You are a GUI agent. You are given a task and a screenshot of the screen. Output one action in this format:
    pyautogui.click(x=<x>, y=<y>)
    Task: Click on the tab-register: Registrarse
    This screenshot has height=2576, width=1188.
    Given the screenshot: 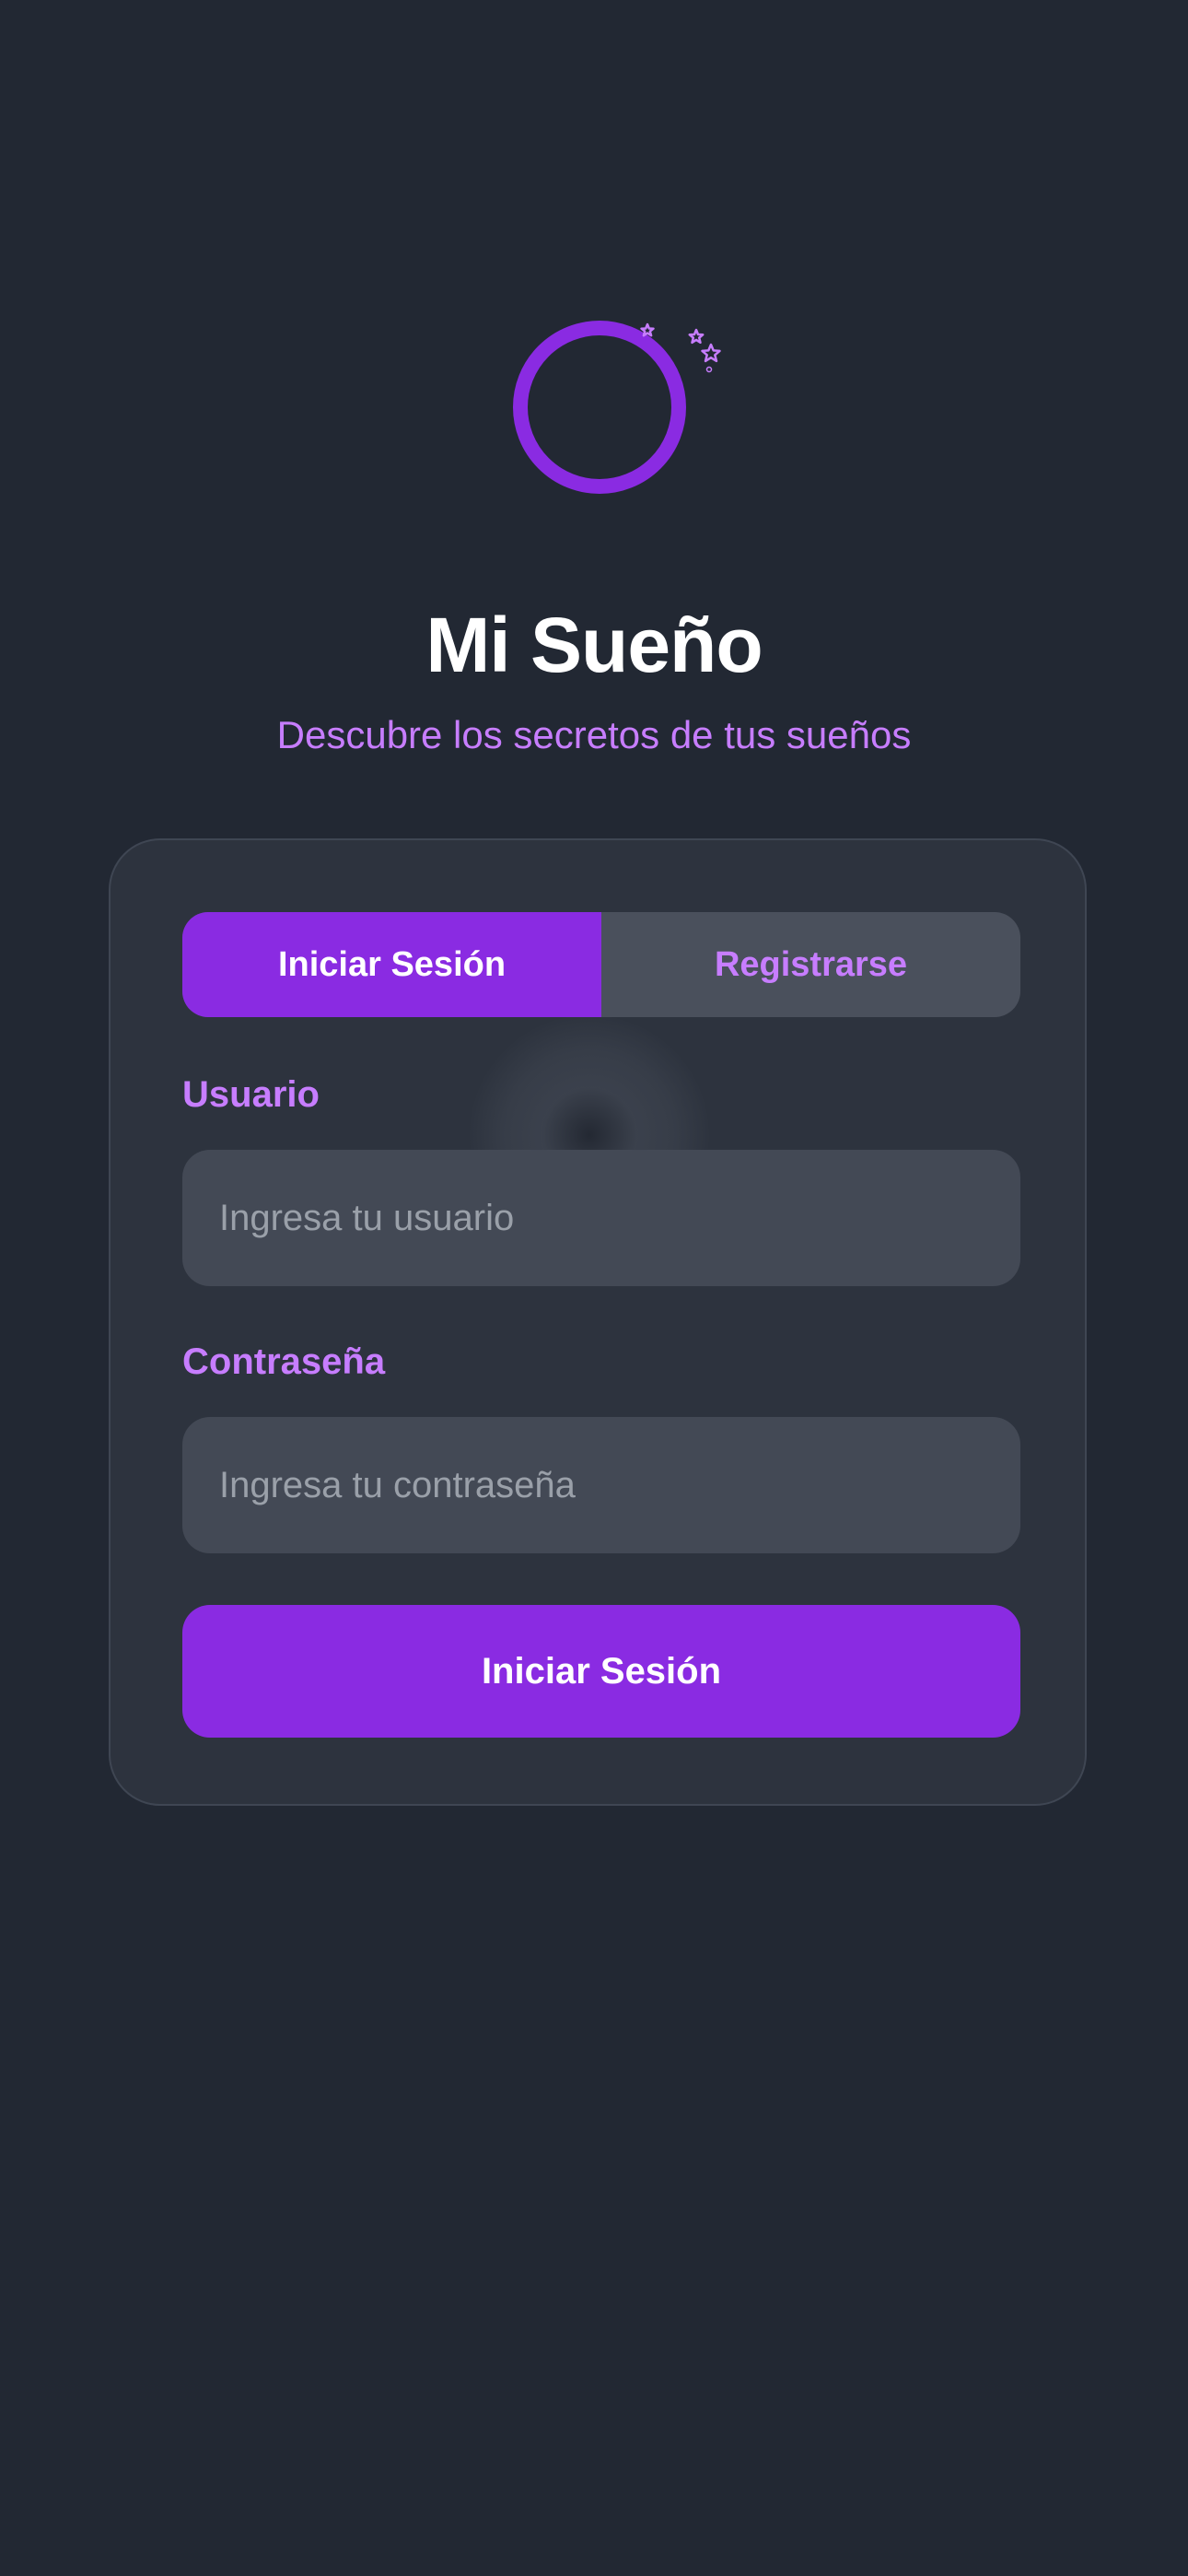 What is the action you would take?
    pyautogui.click(x=810, y=964)
    